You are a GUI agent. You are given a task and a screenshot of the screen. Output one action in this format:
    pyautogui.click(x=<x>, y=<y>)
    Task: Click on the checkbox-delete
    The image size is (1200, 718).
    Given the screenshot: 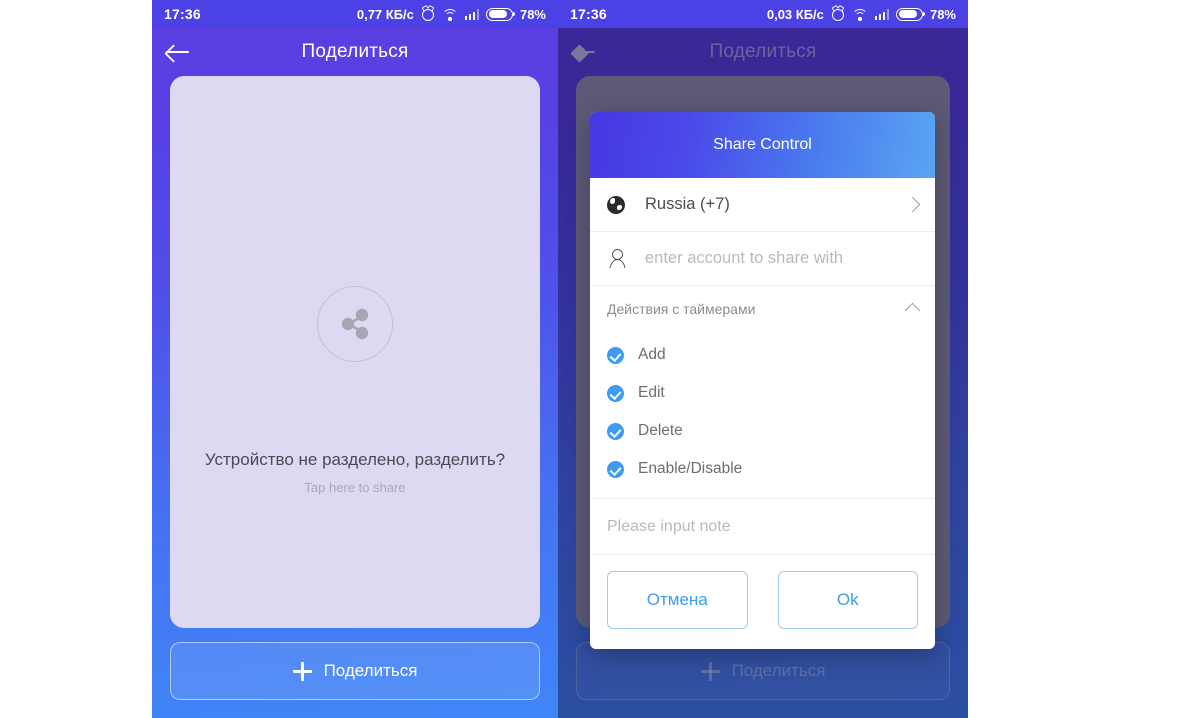 What is the action you would take?
    pyautogui.click(x=615, y=431)
    